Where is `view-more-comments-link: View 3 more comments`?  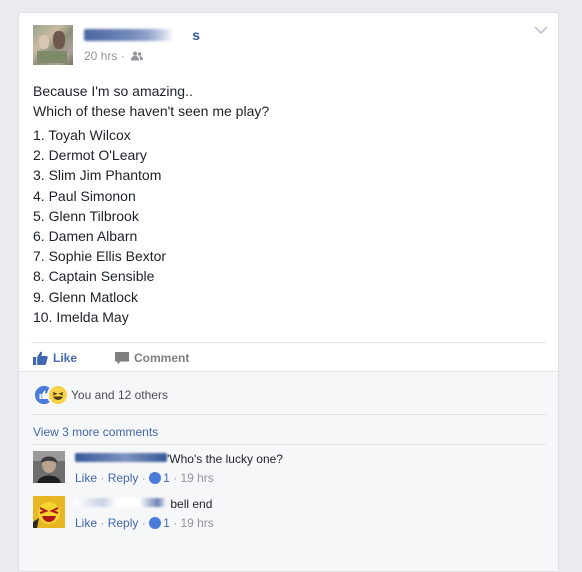
view-more-comments-link: View 3 more comments is located at coordinates (95, 432).